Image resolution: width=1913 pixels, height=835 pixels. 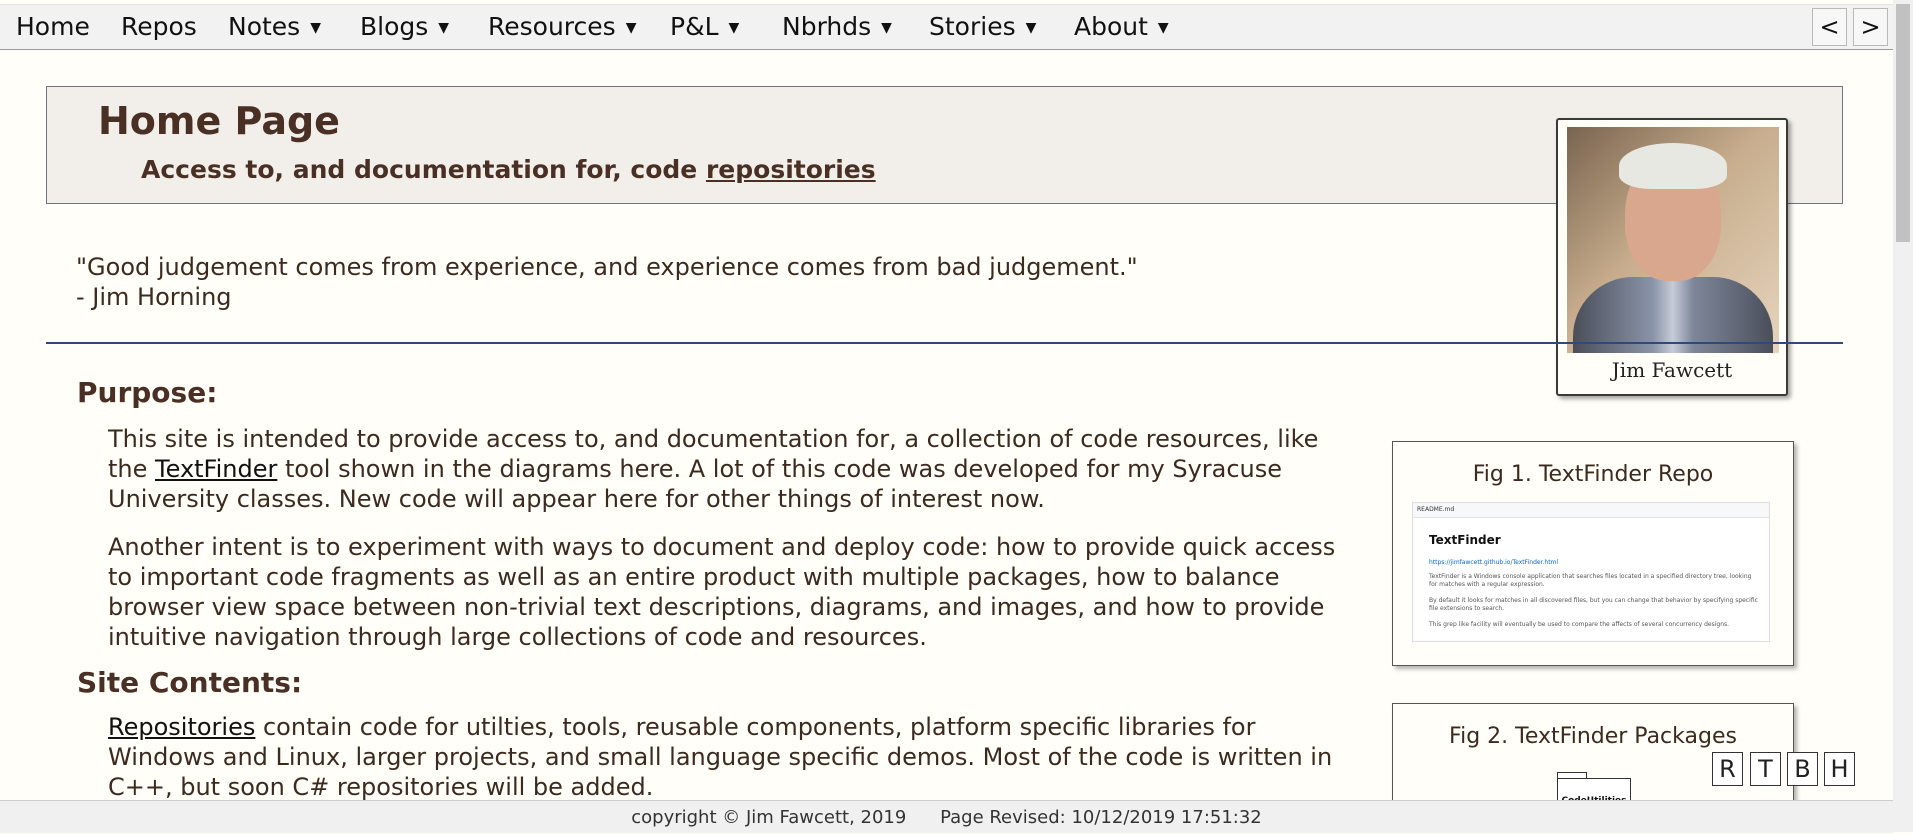 What do you see at coordinates (1870, 27) in the screenshot?
I see `next-page-button: >` at bounding box center [1870, 27].